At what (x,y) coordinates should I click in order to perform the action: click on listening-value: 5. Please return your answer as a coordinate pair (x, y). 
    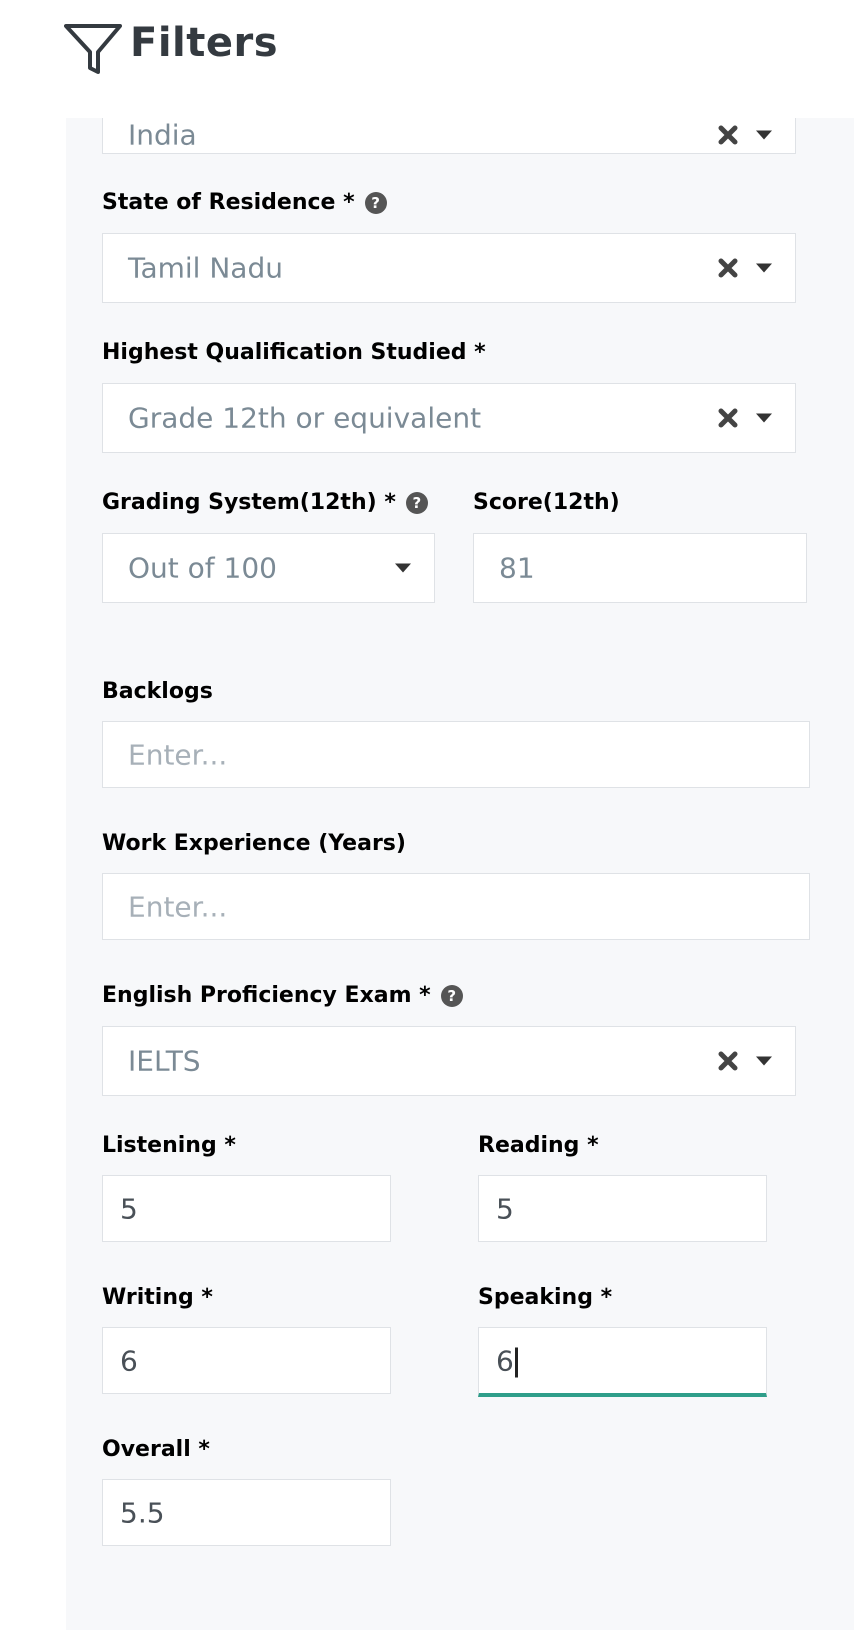
    Looking at the image, I should click on (129, 1208).